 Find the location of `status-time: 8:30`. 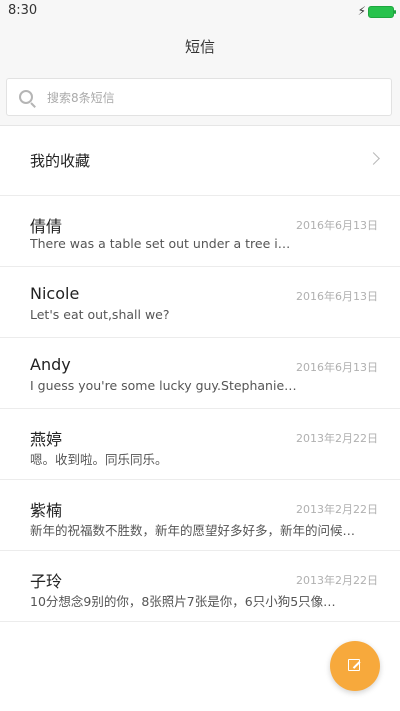

status-time: 8:30 is located at coordinates (23, 10).